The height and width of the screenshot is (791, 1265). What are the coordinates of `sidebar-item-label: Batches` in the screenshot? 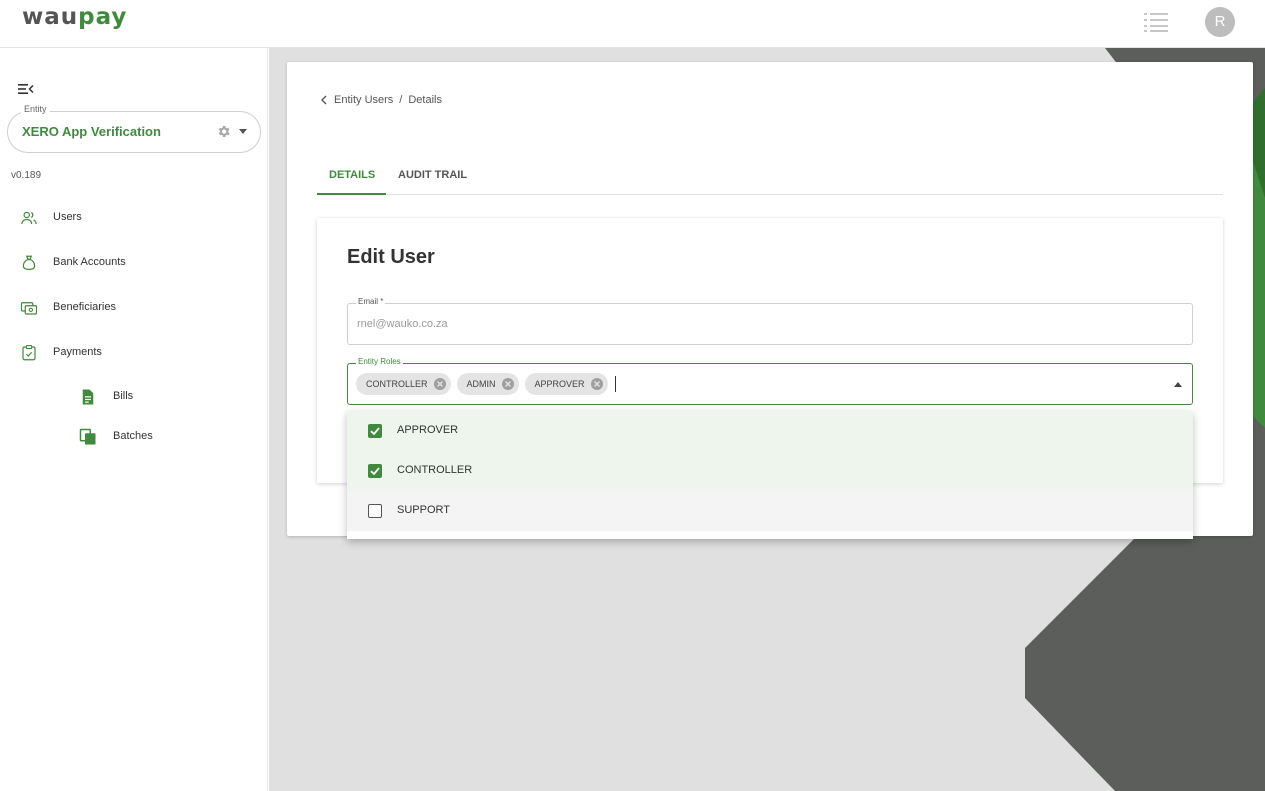 It's located at (133, 436).